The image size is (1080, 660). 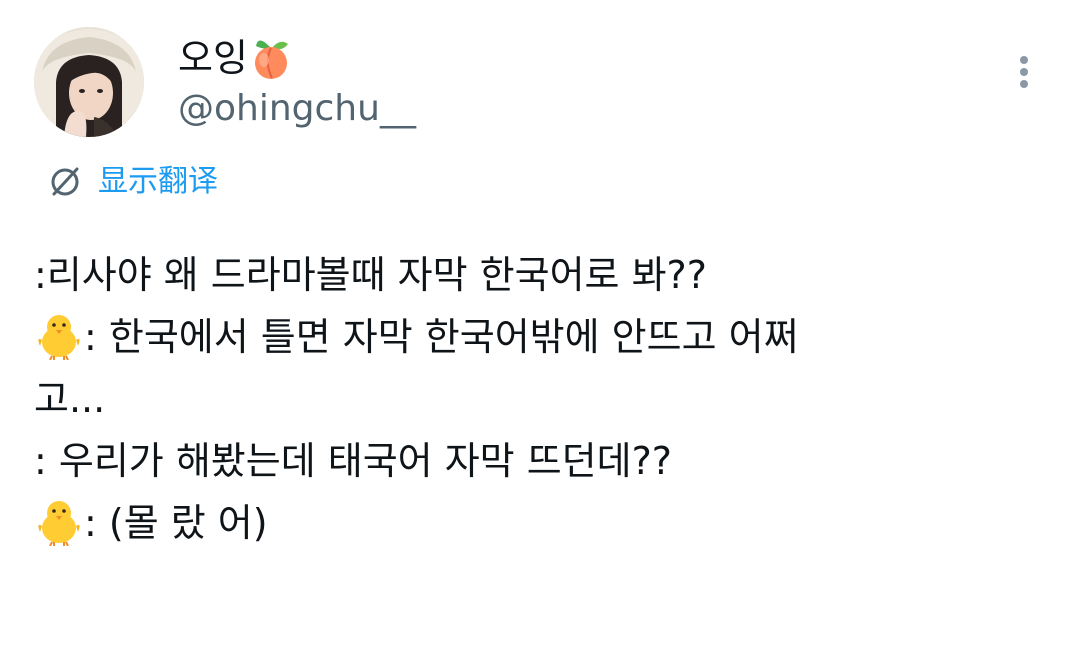 I want to click on tweet-line: : 우리가 해봤는데 태국어 자막 뜨던데??, so click(x=539, y=461).